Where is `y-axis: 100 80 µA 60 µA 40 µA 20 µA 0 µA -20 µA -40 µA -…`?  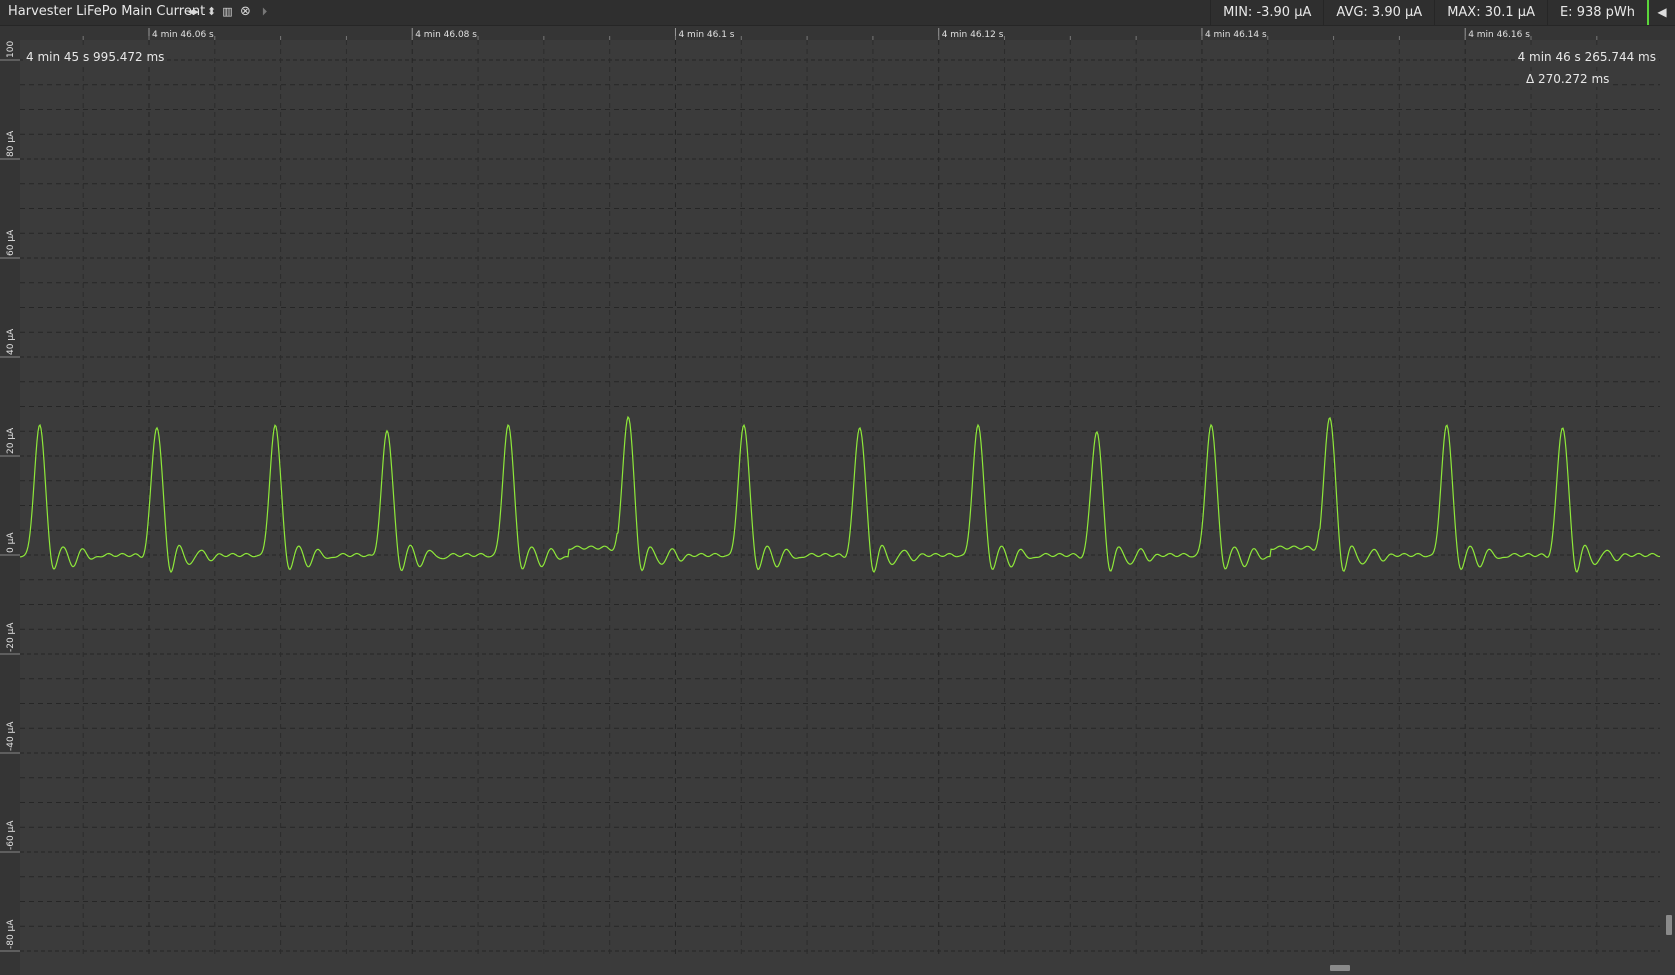
y-axis: 100 80 µA 60 µA 40 µA 20 µA 0 µA -20 µA -40 µA -… is located at coordinates (10, 507).